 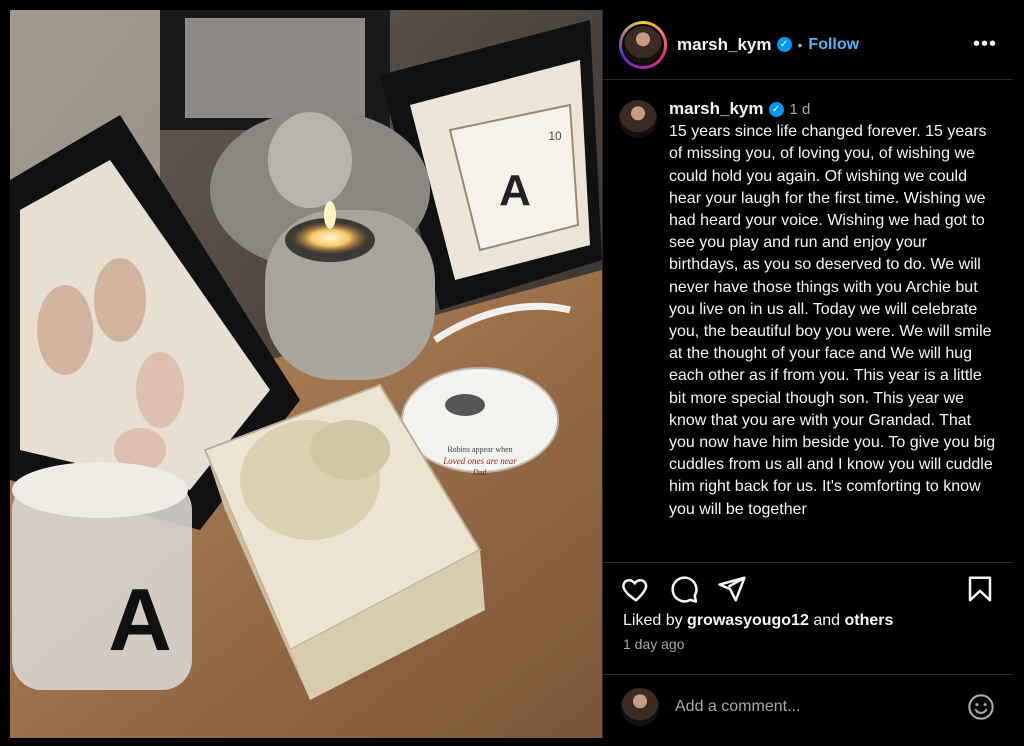 I want to click on card-number: 10, so click(x=555, y=136).